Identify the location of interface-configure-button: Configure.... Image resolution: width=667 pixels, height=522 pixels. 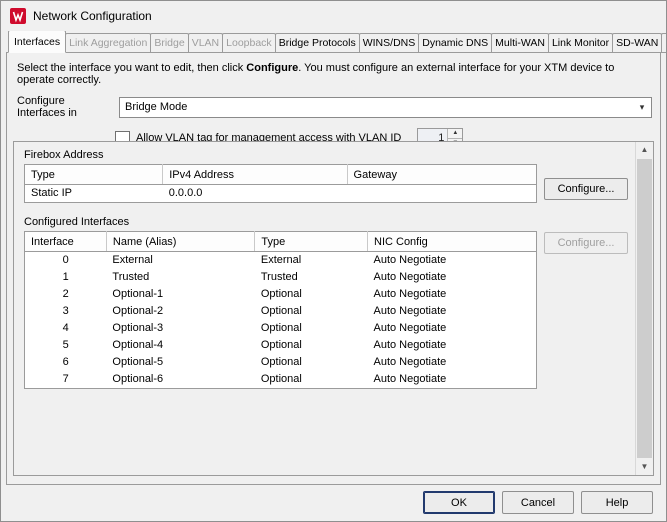
(586, 243).